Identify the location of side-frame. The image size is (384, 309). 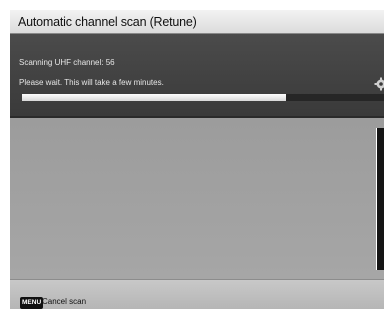
(380, 199).